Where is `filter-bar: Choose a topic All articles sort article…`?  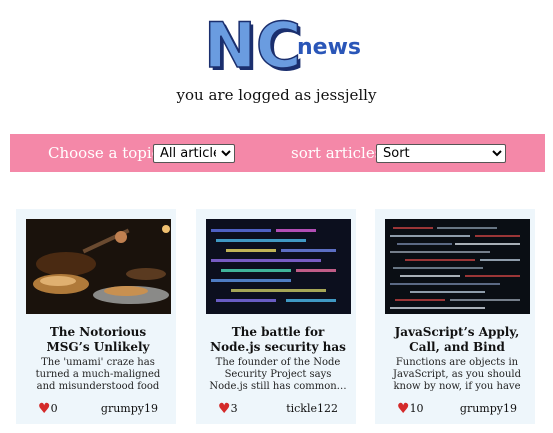 filter-bar: Choose a topic All articles sort article… is located at coordinates (277, 153).